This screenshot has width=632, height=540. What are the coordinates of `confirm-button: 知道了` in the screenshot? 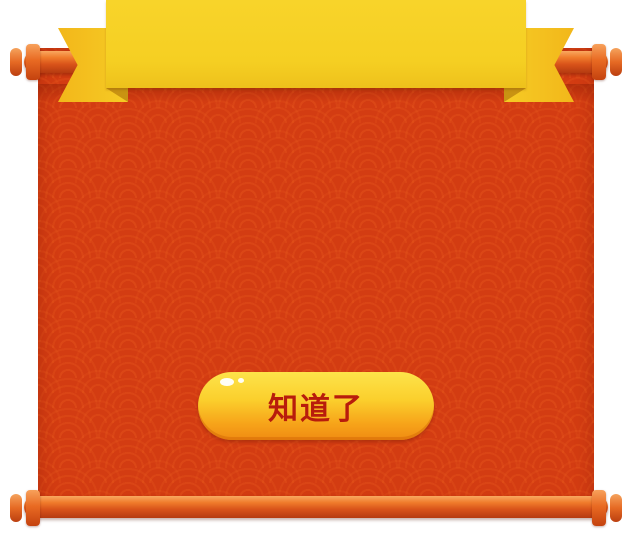 It's located at (316, 406).